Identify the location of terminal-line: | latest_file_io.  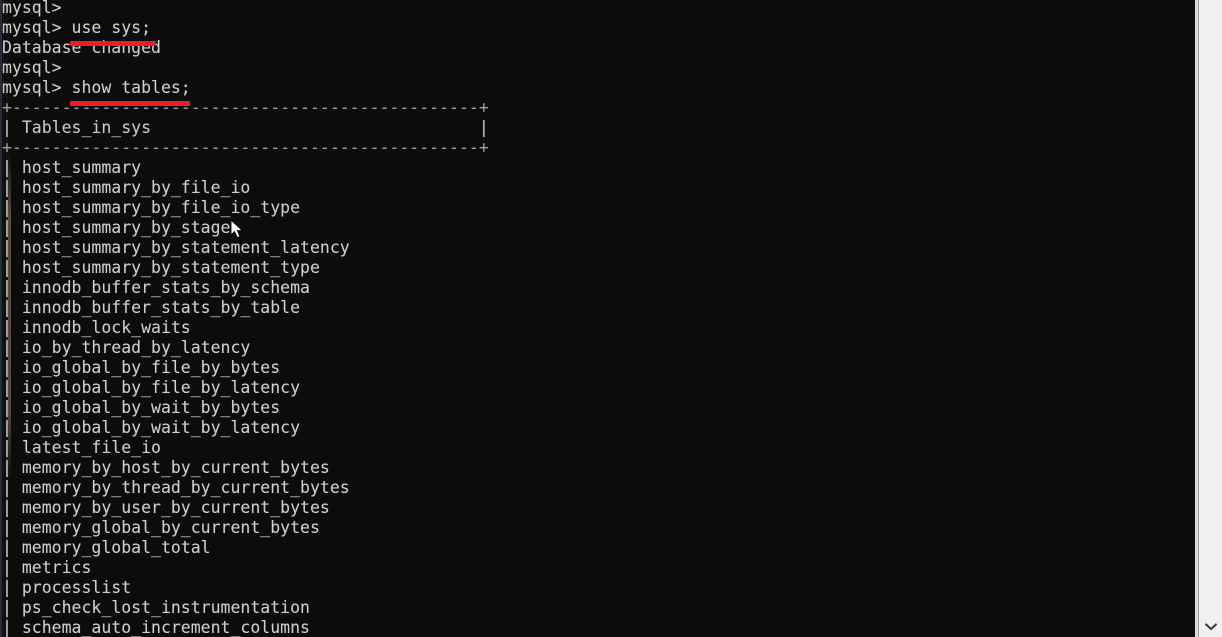
(81, 447).